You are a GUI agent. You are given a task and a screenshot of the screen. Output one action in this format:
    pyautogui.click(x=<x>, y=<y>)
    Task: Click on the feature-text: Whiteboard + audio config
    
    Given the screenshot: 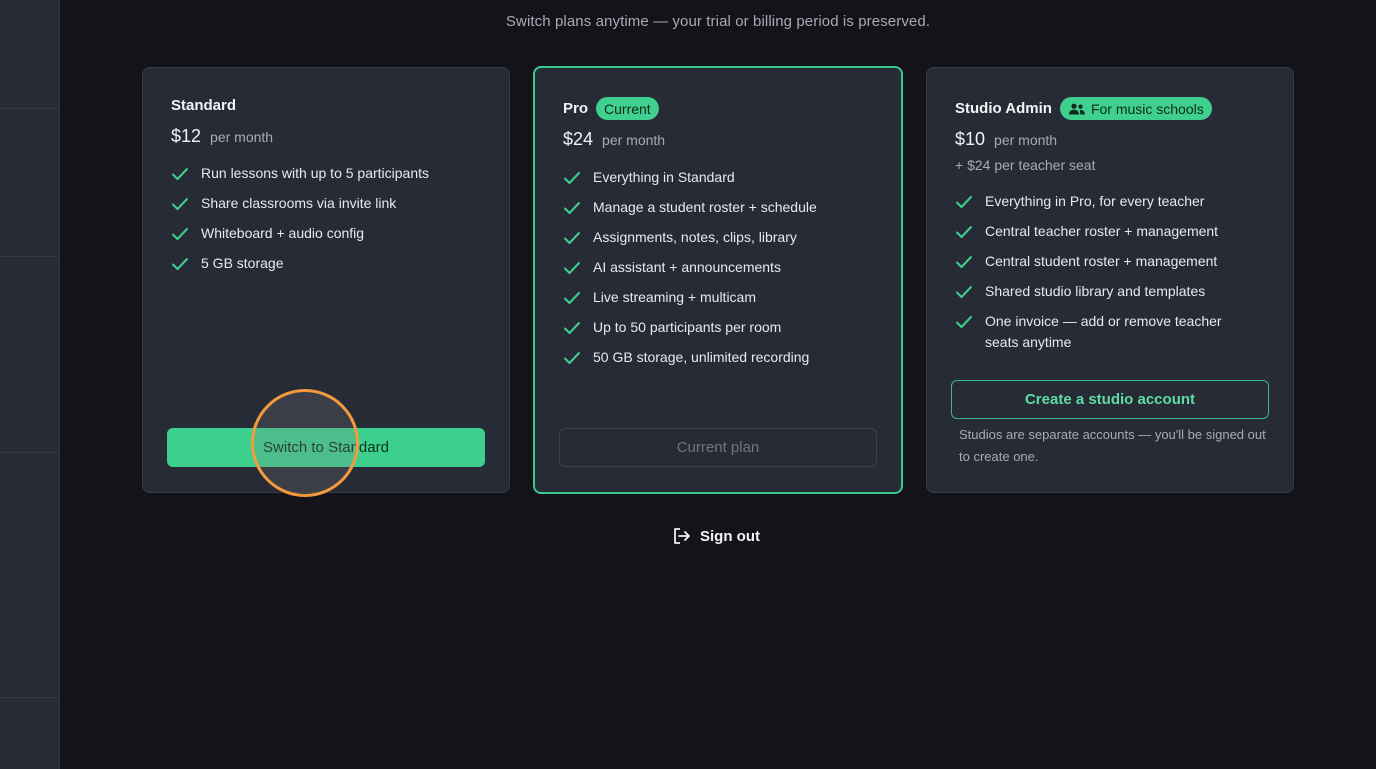 What is the action you would take?
    pyautogui.click(x=283, y=233)
    